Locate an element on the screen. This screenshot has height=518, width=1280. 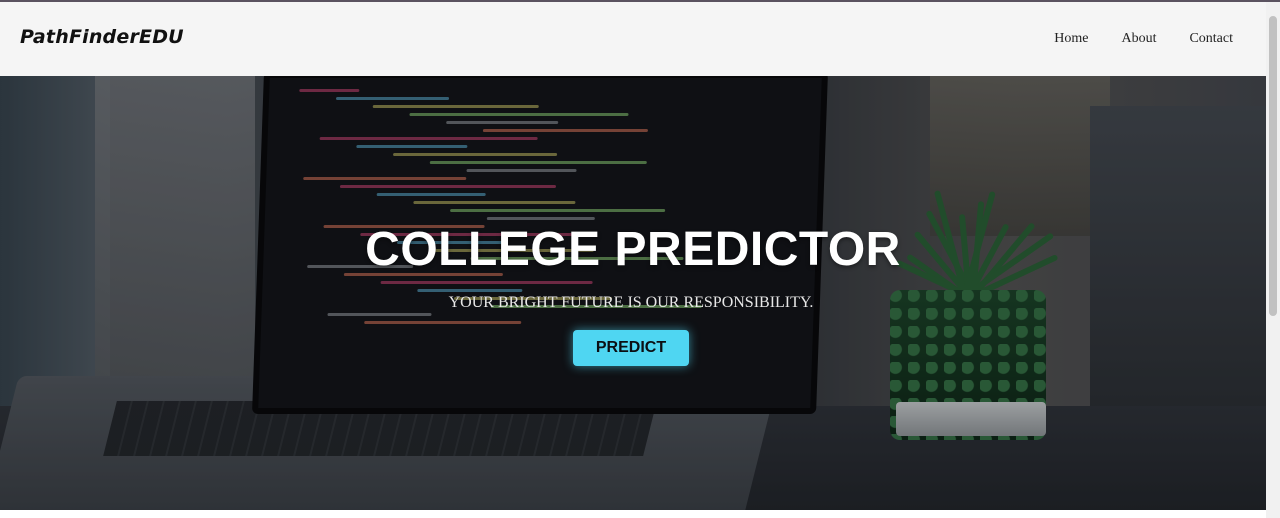
vertical-scrollbar is located at coordinates (1273, 260).